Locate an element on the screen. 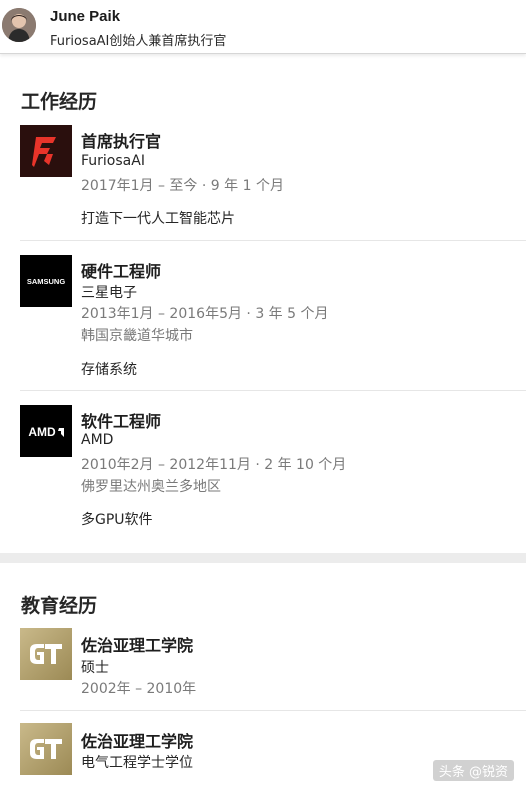 Image resolution: width=526 pixels, height=788 pixels. company-name: 三星电子 is located at coordinates (109, 292).